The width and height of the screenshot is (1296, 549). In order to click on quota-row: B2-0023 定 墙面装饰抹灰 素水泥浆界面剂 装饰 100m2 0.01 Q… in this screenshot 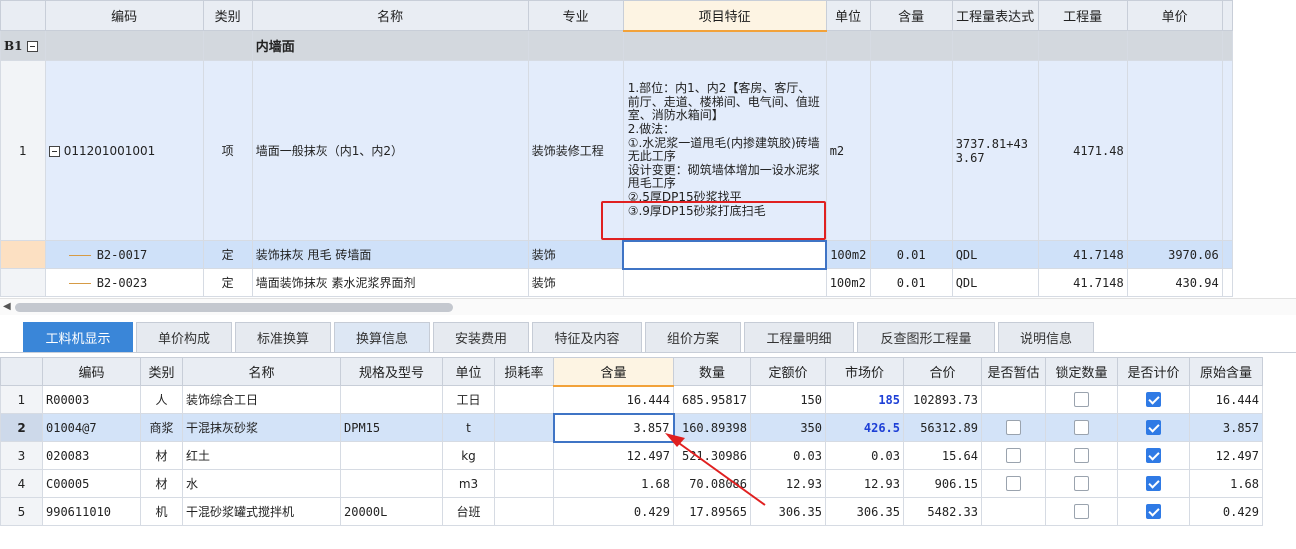, I will do `click(616, 282)`.